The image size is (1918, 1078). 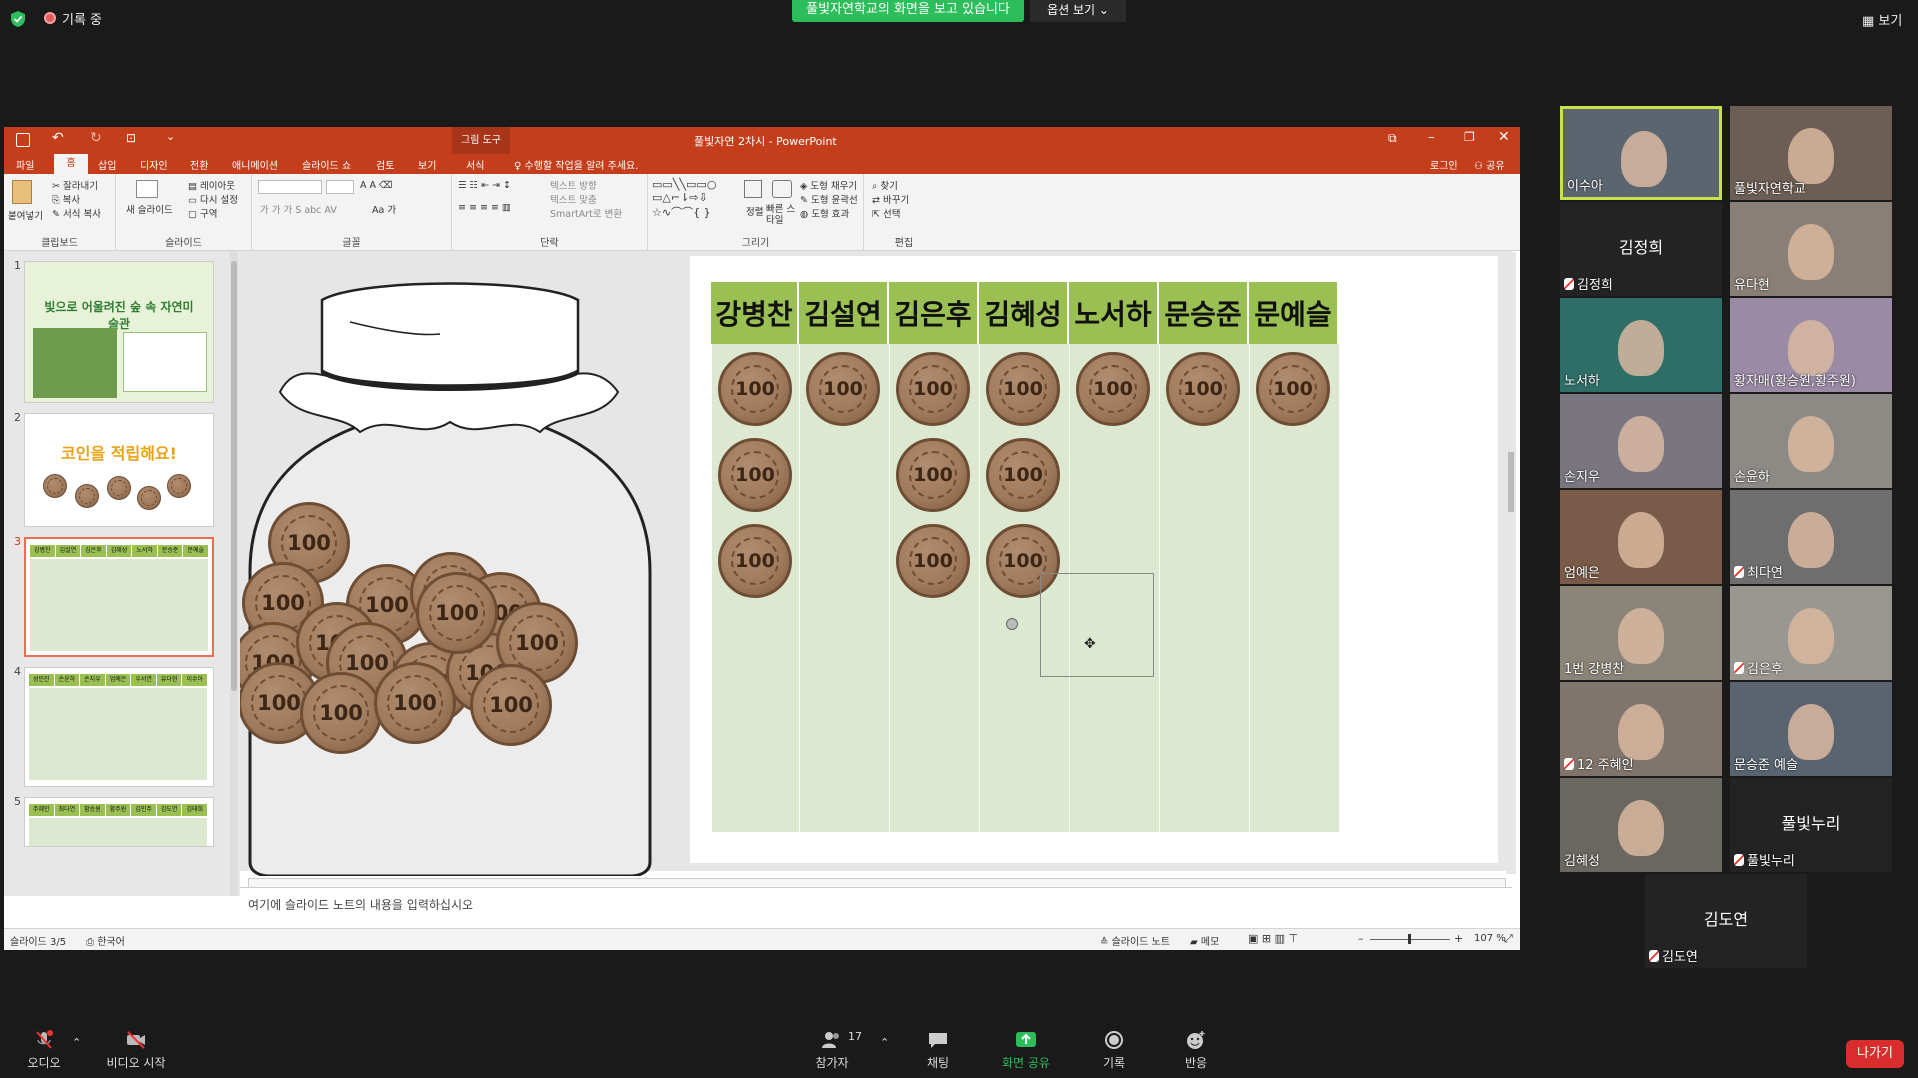 What do you see at coordinates (1114, 1050) in the screenshot?
I see `record-button: 기록` at bounding box center [1114, 1050].